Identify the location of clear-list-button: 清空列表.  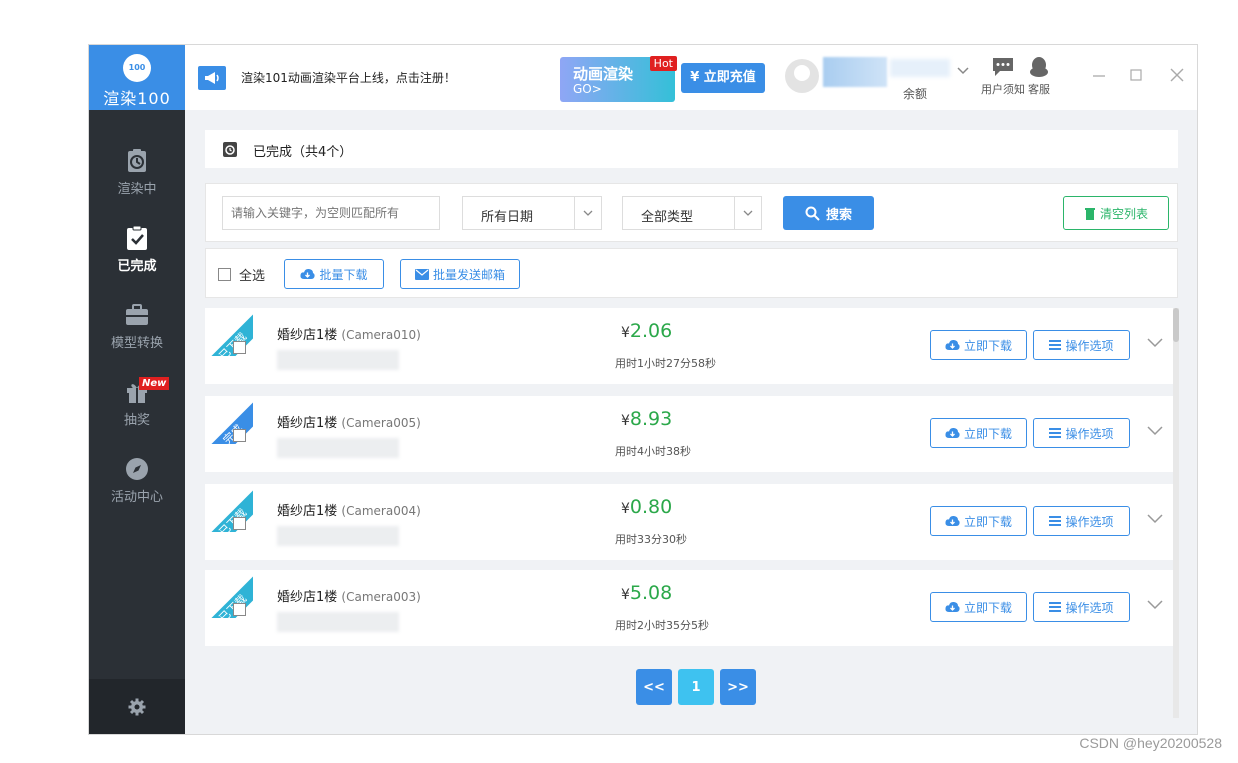
(1116, 213).